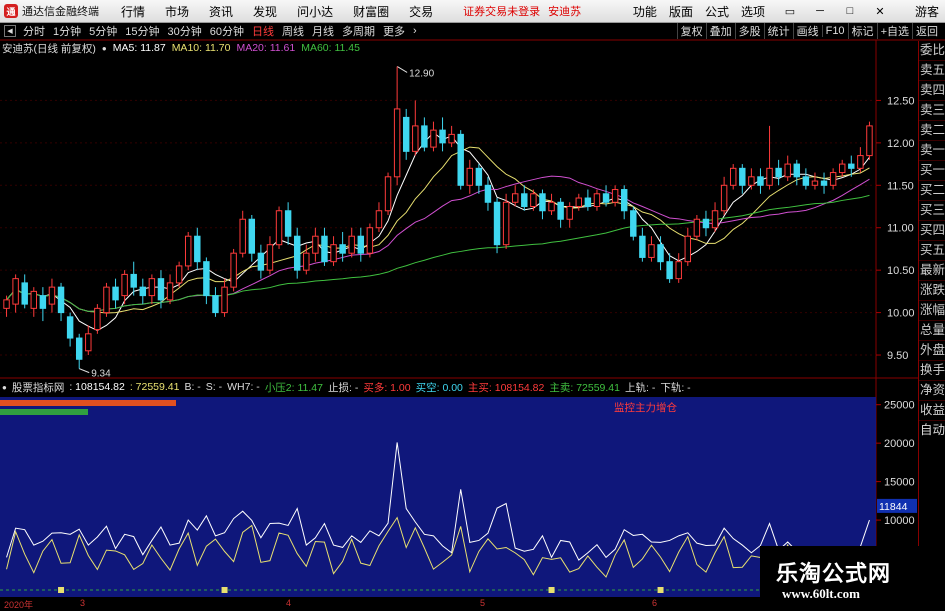  I want to click on date-label-5: 5, so click(483, 603).